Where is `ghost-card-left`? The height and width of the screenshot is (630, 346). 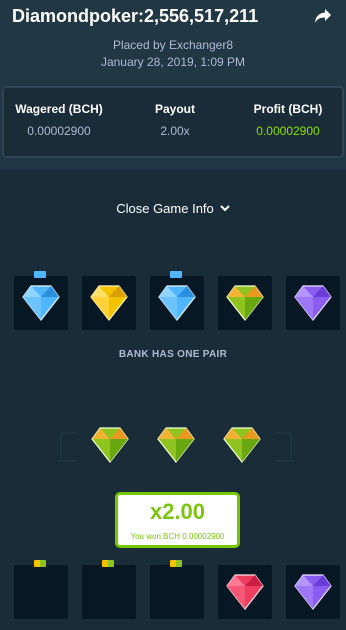
ghost-card-left is located at coordinates (68, 447).